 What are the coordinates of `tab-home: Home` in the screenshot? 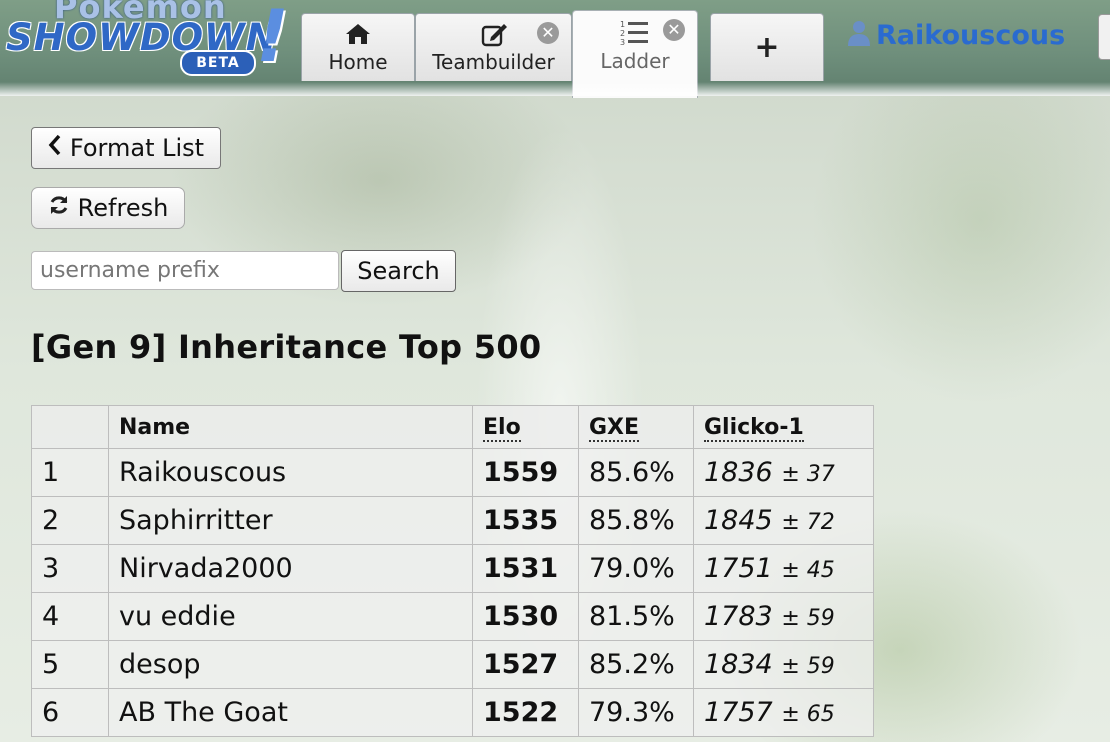 It's located at (358, 47).